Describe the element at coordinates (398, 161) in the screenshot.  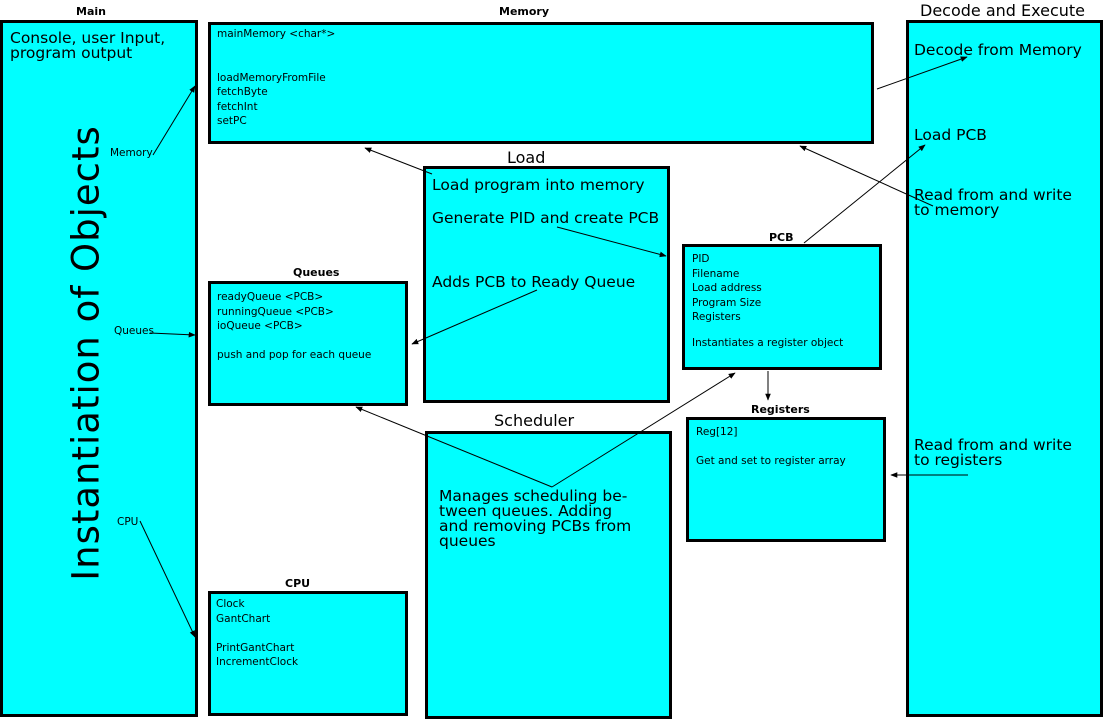
I see `arrow-load-to-memory` at that location.